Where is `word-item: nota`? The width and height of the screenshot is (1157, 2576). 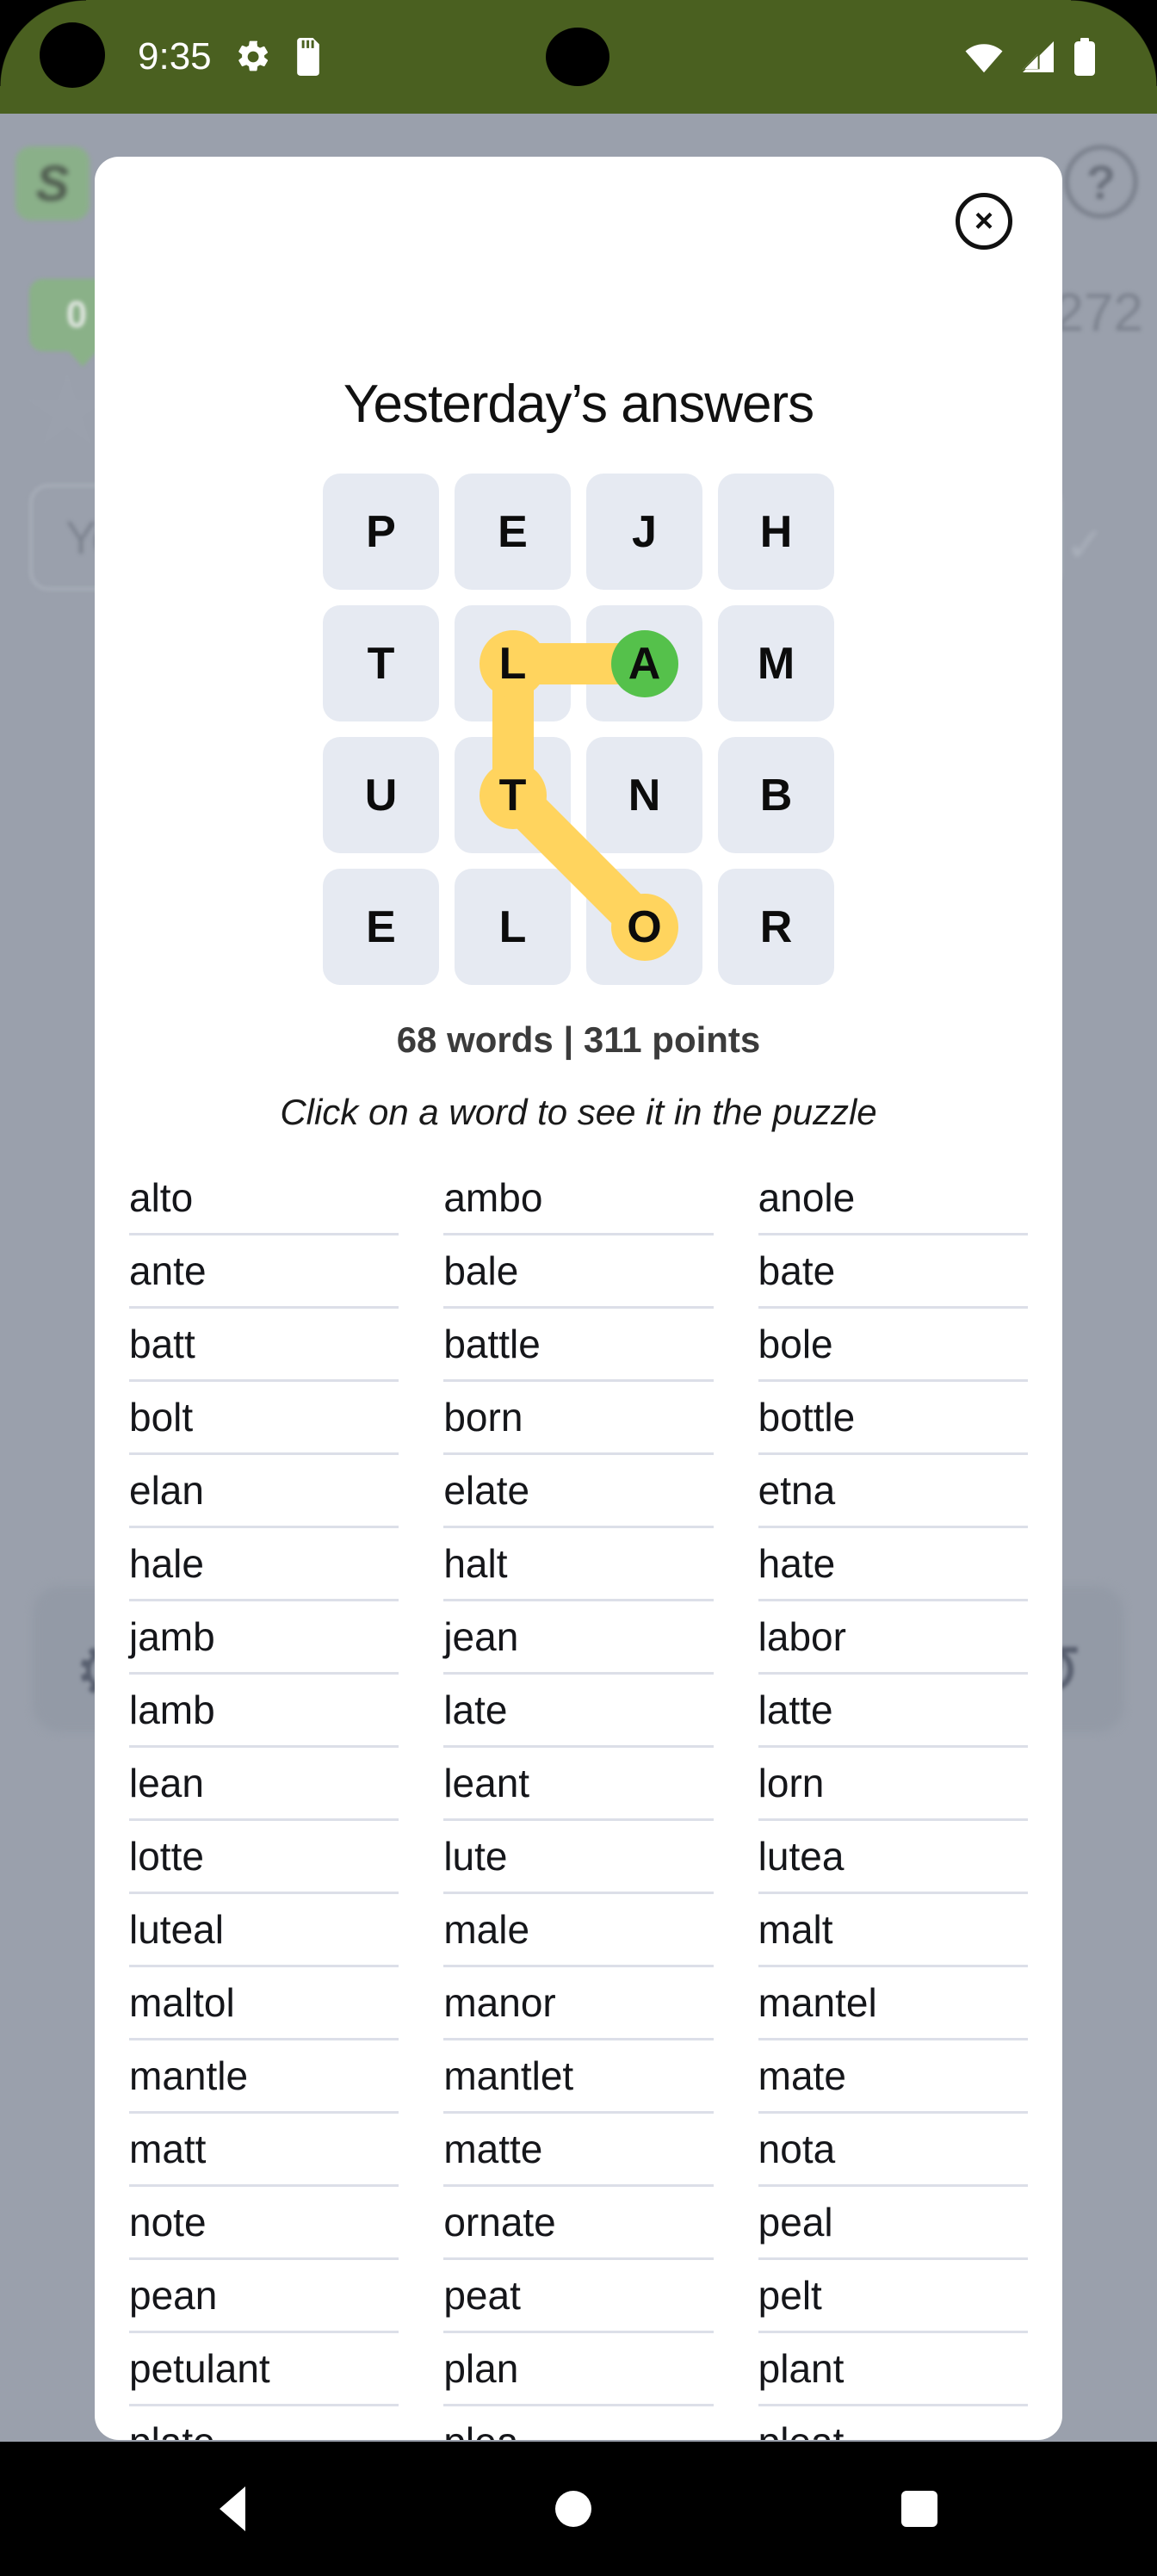
word-item: nota is located at coordinates (893, 2151).